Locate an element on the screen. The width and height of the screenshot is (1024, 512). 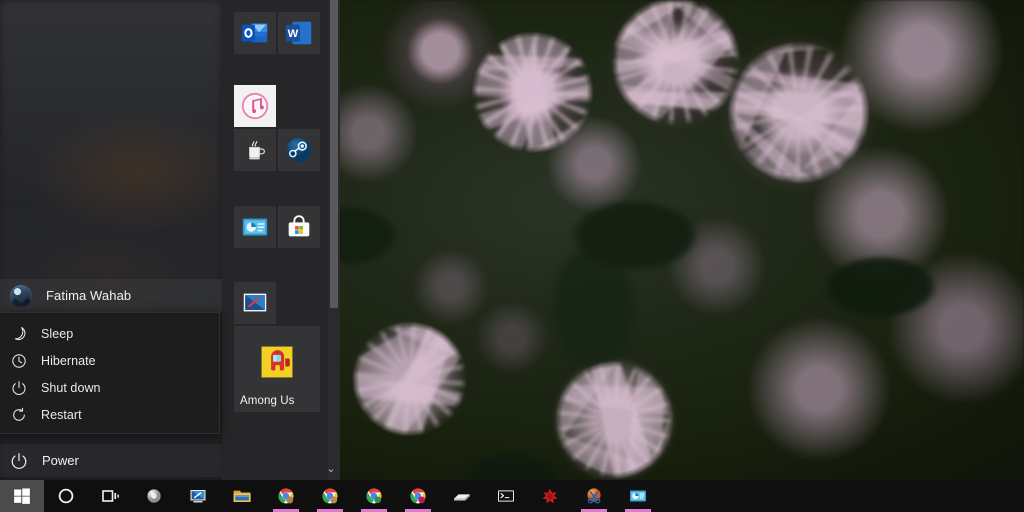
taskbar-item-snipping-tool is located at coordinates (594, 496).